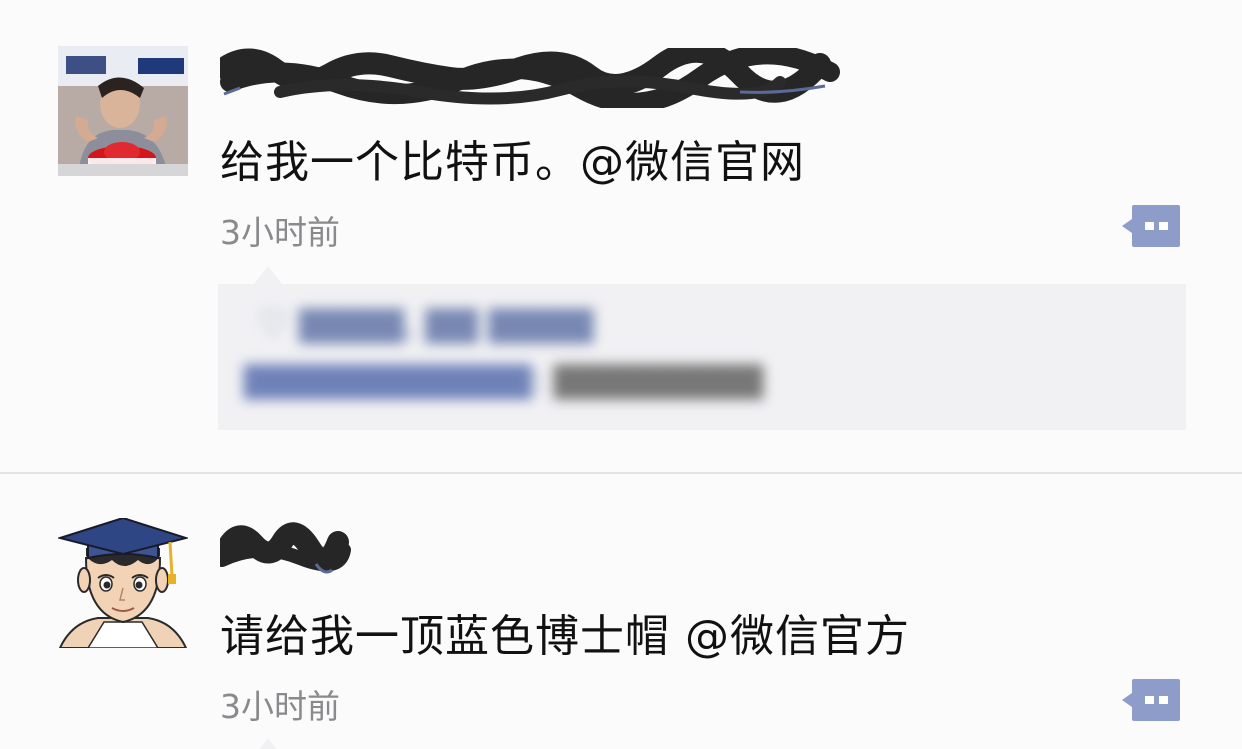  I want to click on photo-avatar-icon, so click(123, 111).